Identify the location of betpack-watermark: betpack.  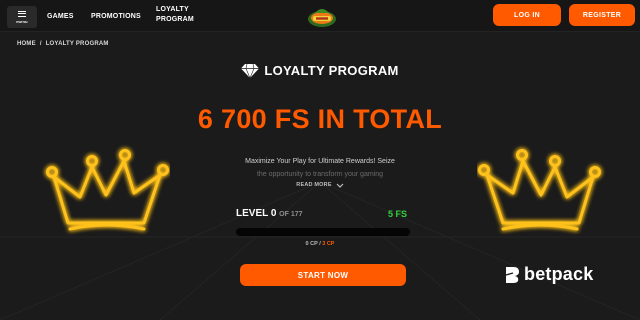
(548, 274).